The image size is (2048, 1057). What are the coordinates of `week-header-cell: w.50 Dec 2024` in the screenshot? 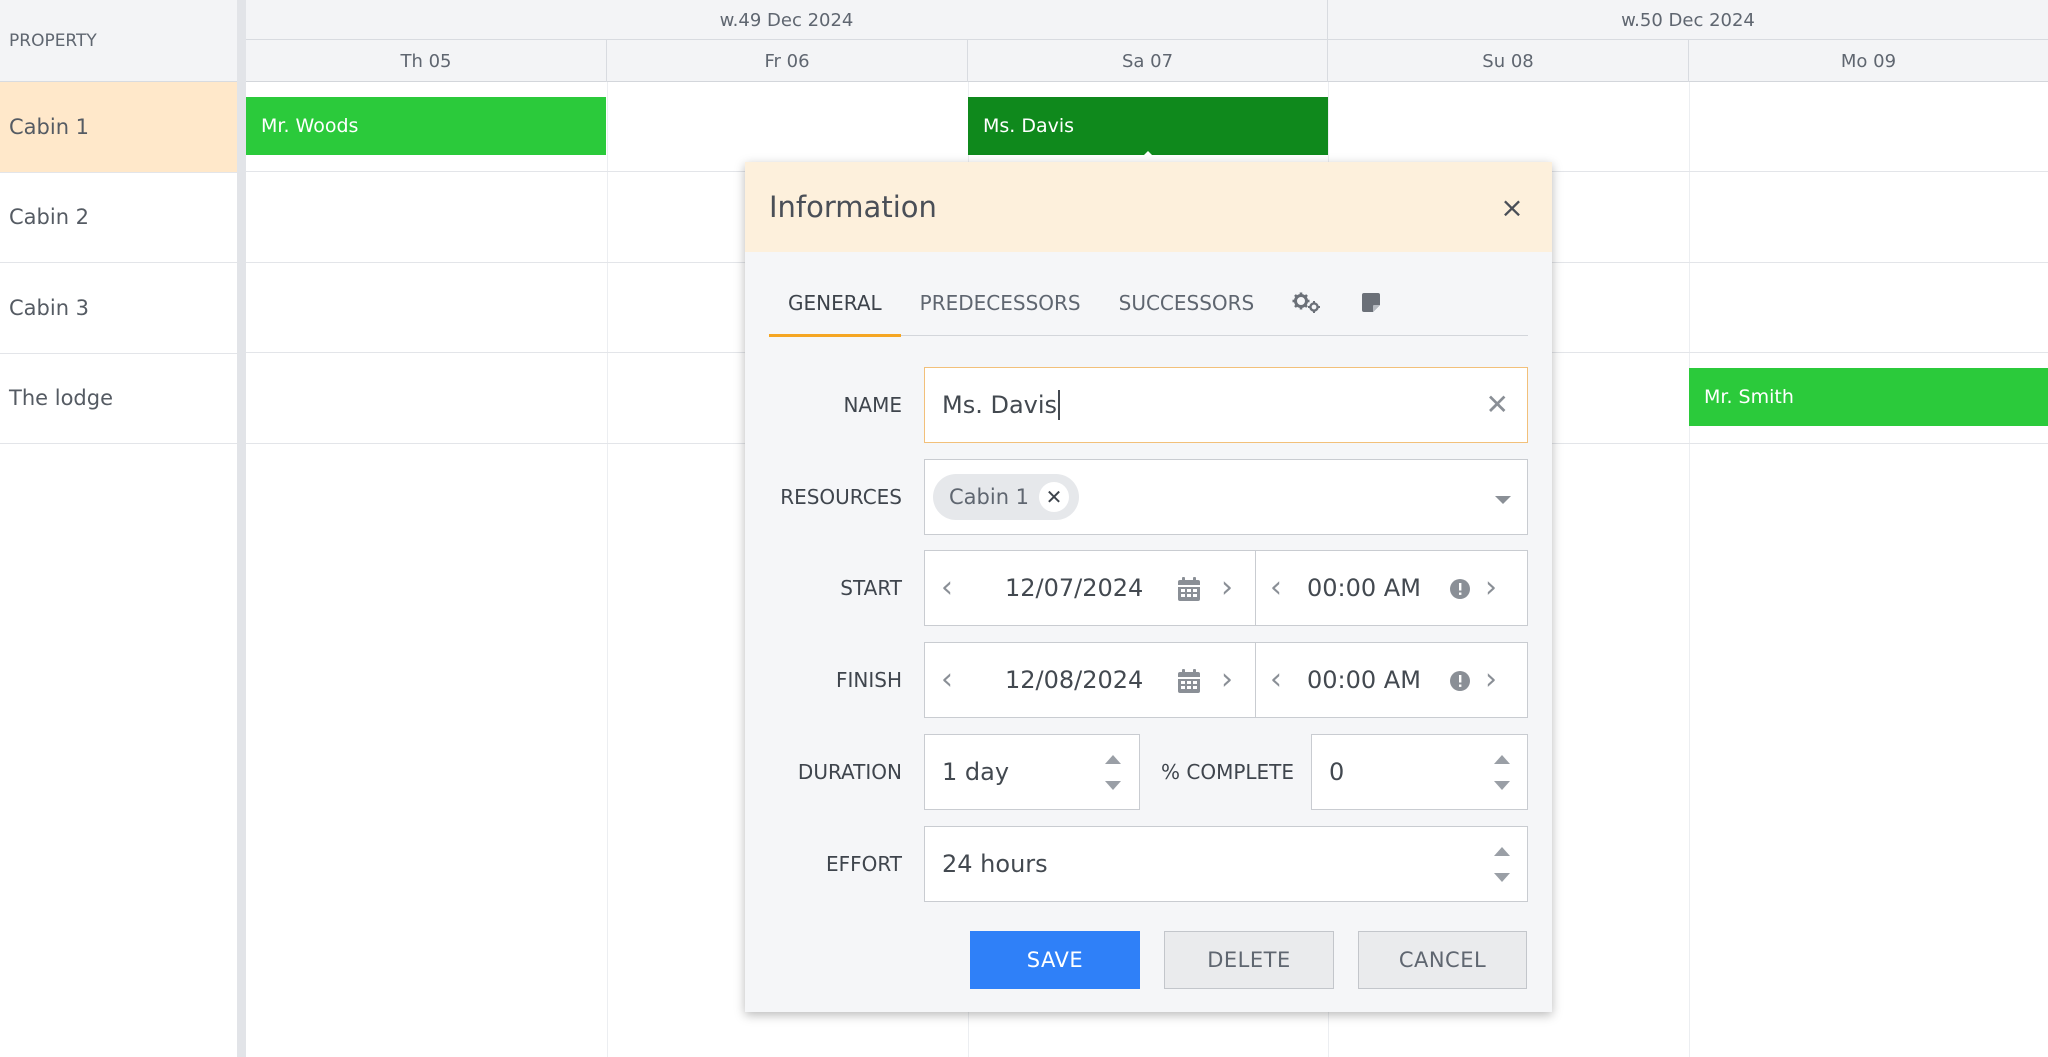 It's located at (1688, 20).